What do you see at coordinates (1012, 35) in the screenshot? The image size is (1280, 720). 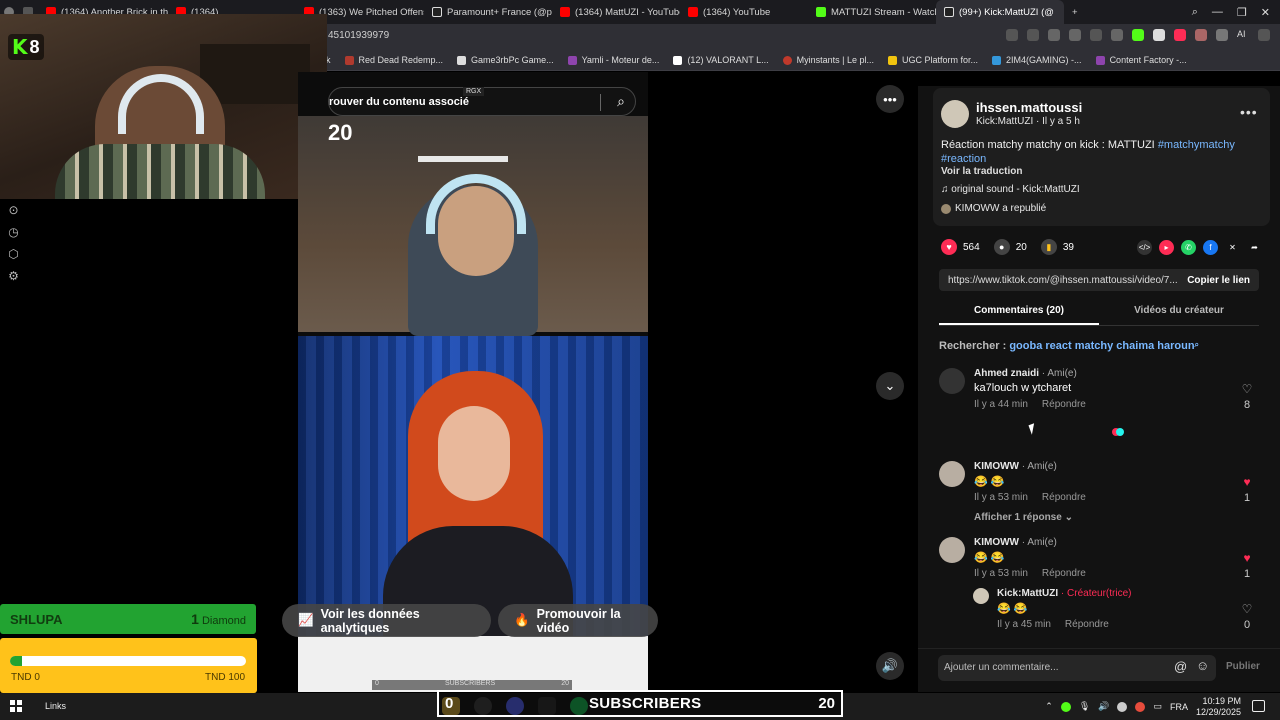 I see `bookmark-icon` at bounding box center [1012, 35].